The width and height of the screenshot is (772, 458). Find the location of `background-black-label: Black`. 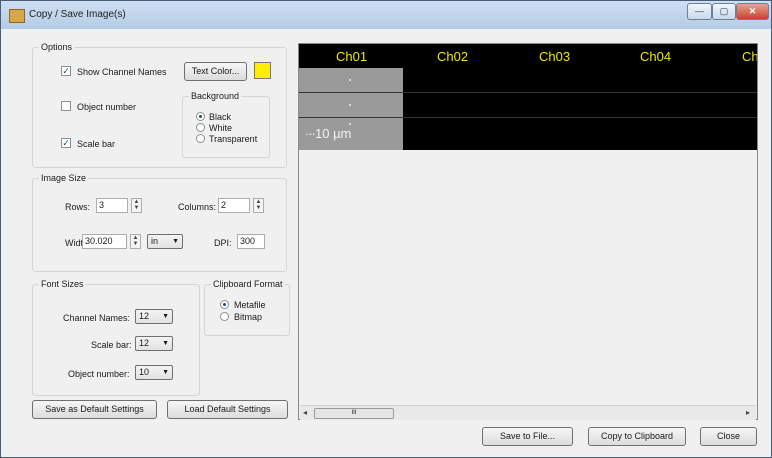

background-black-label: Black is located at coordinates (220, 117).